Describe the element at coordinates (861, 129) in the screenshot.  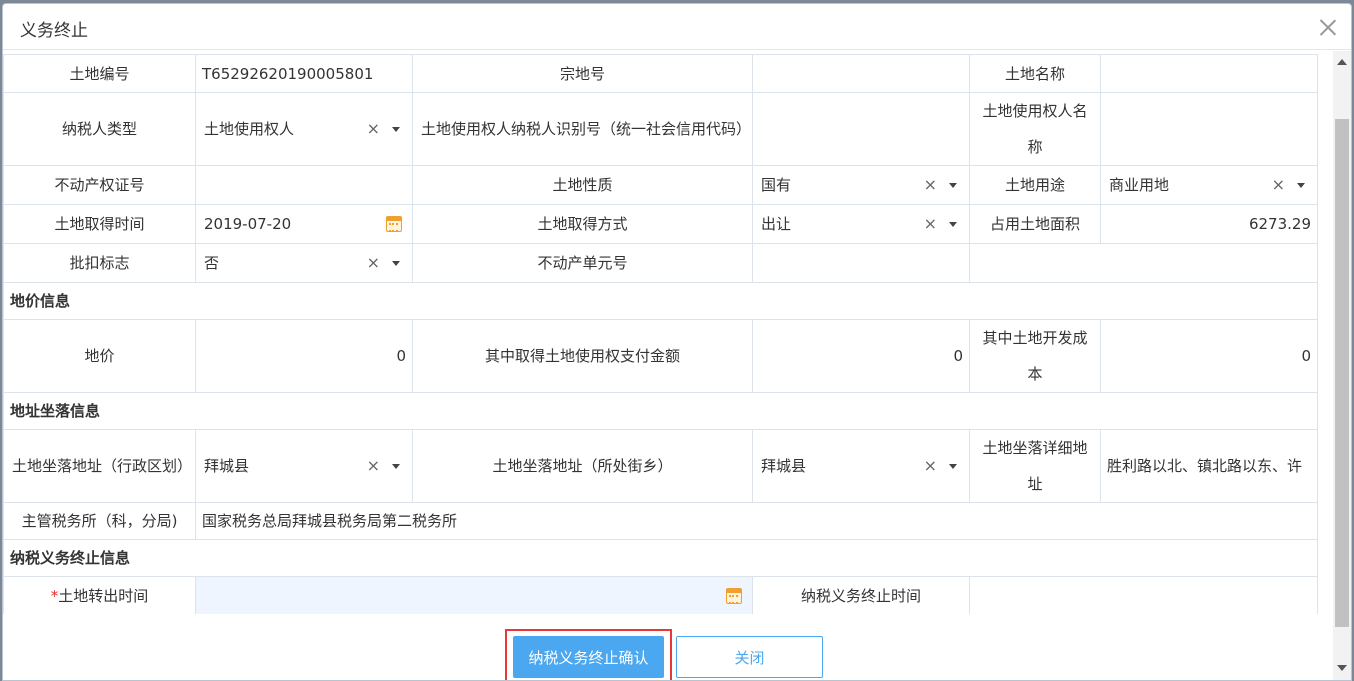
I see `taxpayer-id-value` at that location.